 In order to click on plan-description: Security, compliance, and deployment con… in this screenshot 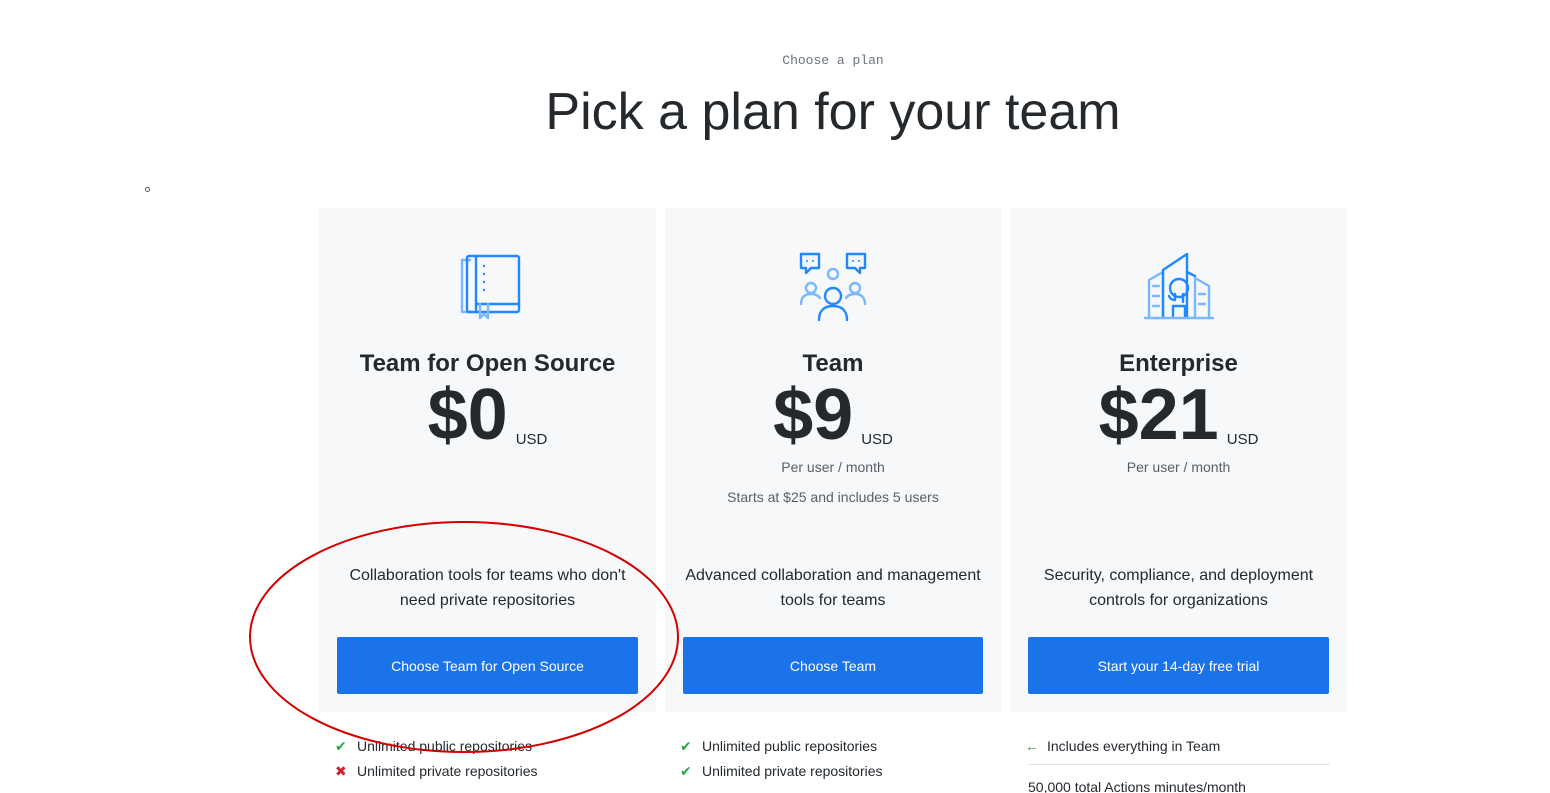, I will do `click(1178, 588)`.